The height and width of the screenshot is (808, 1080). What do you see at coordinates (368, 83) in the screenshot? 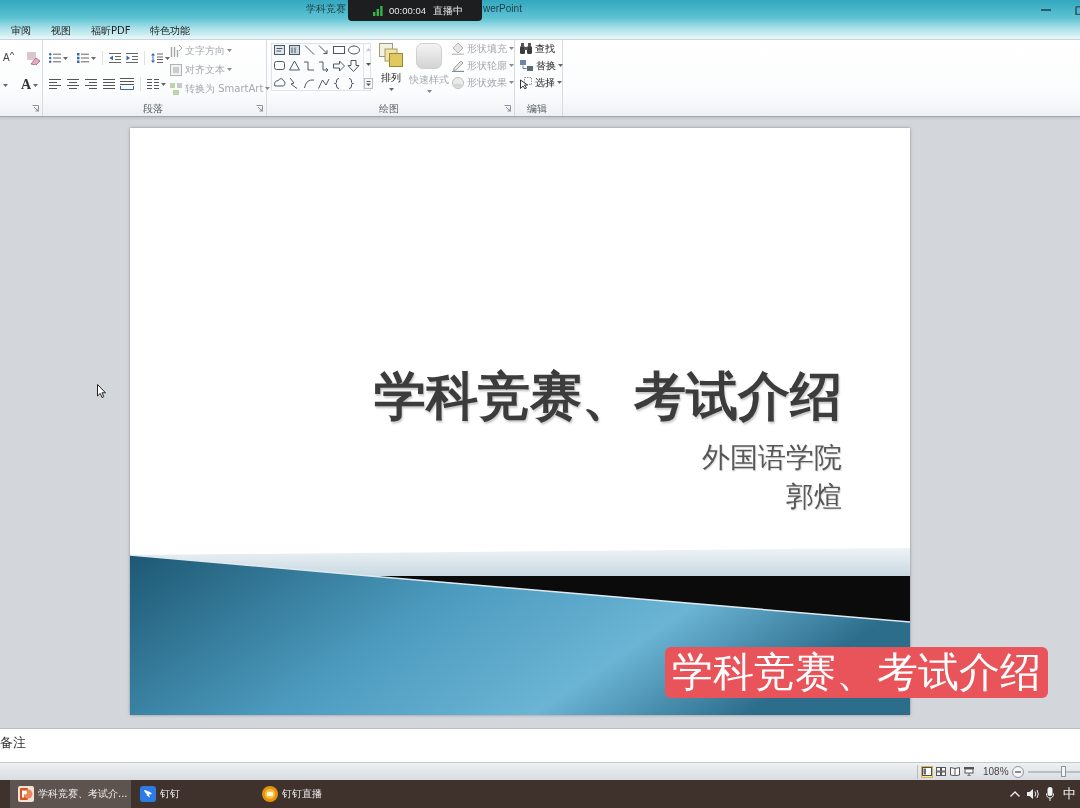
I see `more-shapes-icon` at bounding box center [368, 83].